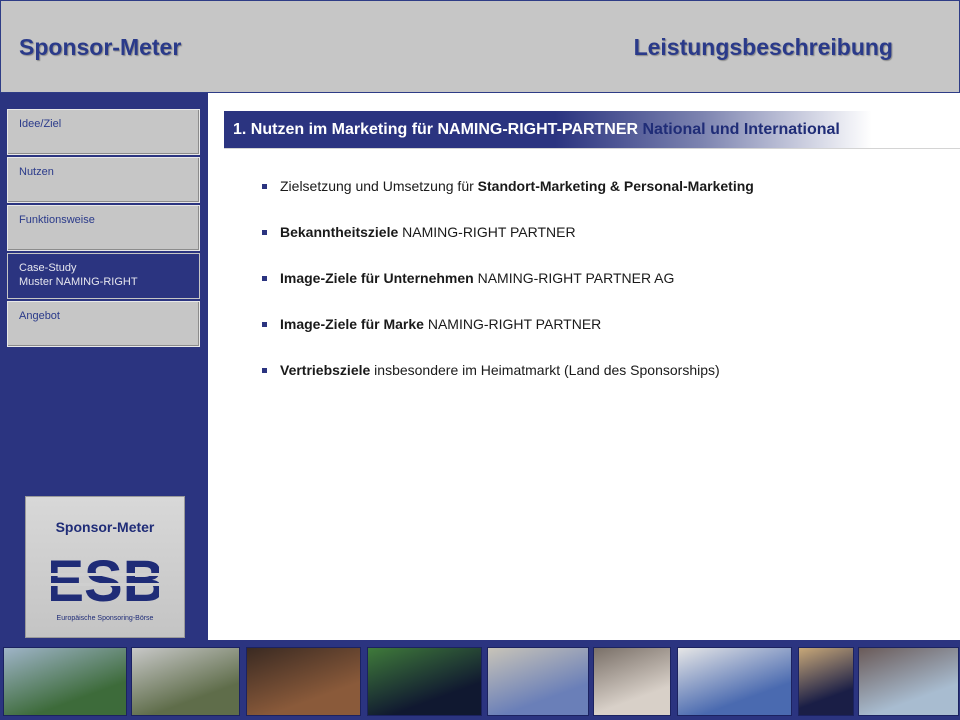 This screenshot has height=720, width=960. I want to click on sidebar-item-case-study: Case-Study Muster NAMING-RIGHT, so click(103, 276).